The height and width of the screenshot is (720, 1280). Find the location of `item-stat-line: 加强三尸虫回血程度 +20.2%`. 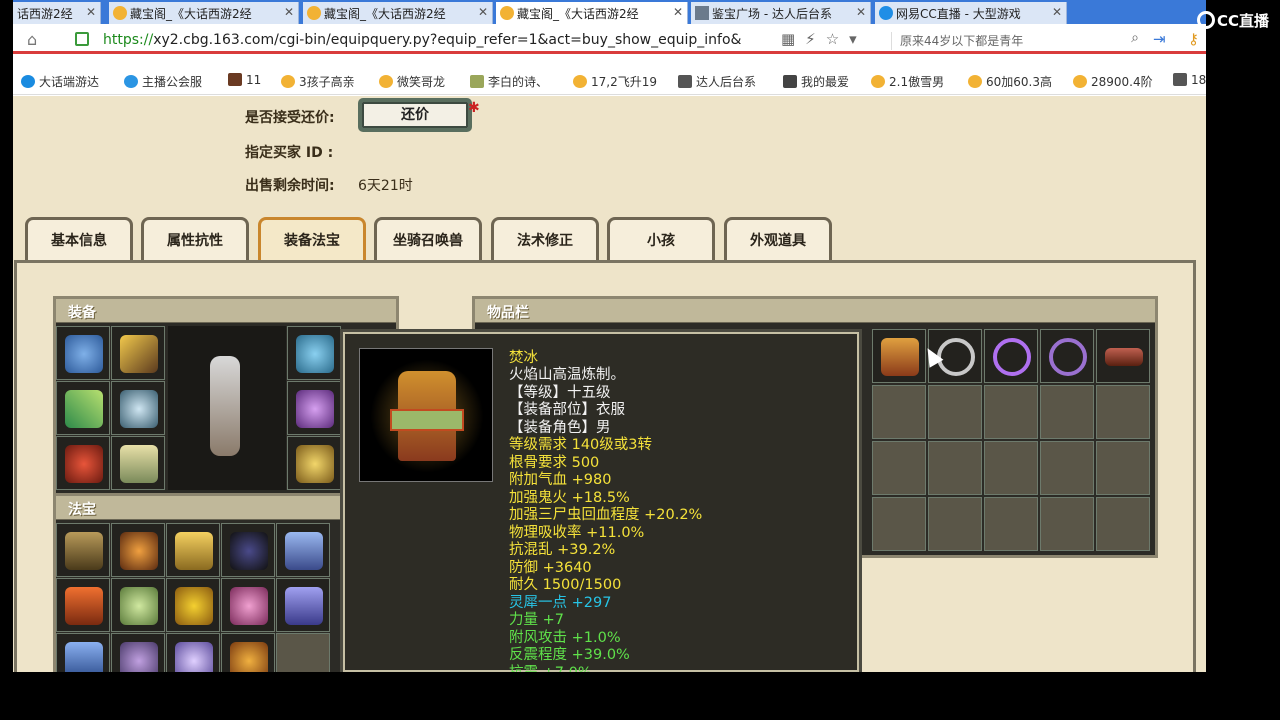

item-stat-line: 加强三尸虫回血程度 +20.2% is located at coordinates (606, 515).